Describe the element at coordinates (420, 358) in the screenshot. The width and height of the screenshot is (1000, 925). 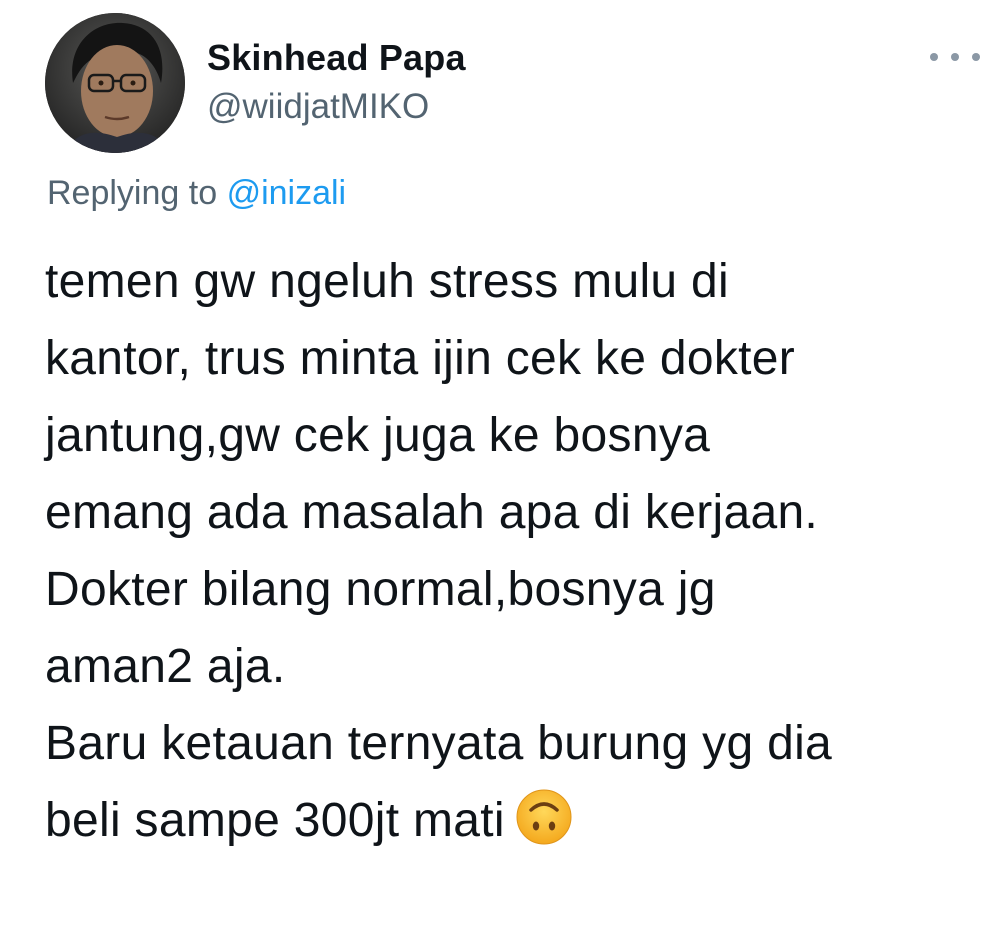
I see `tweet-line: kantor, trus minta ijin cek ke dokter` at that location.